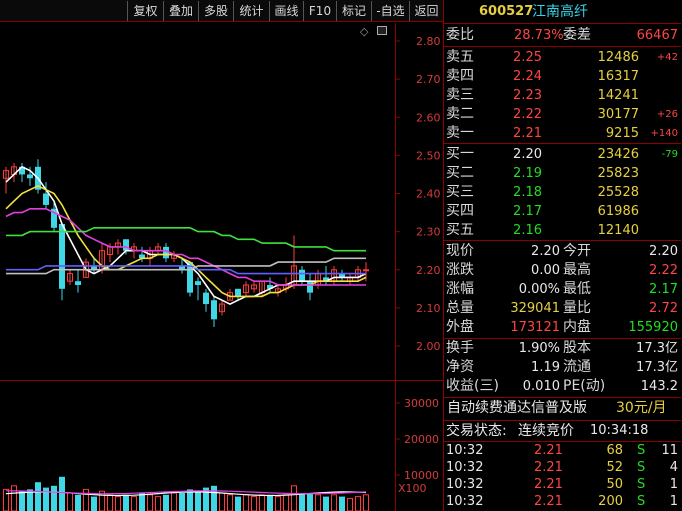  What do you see at coordinates (180, 11) in the screenshot?
I see `overlay-button: 叠加` at bounding box center [180, 11].